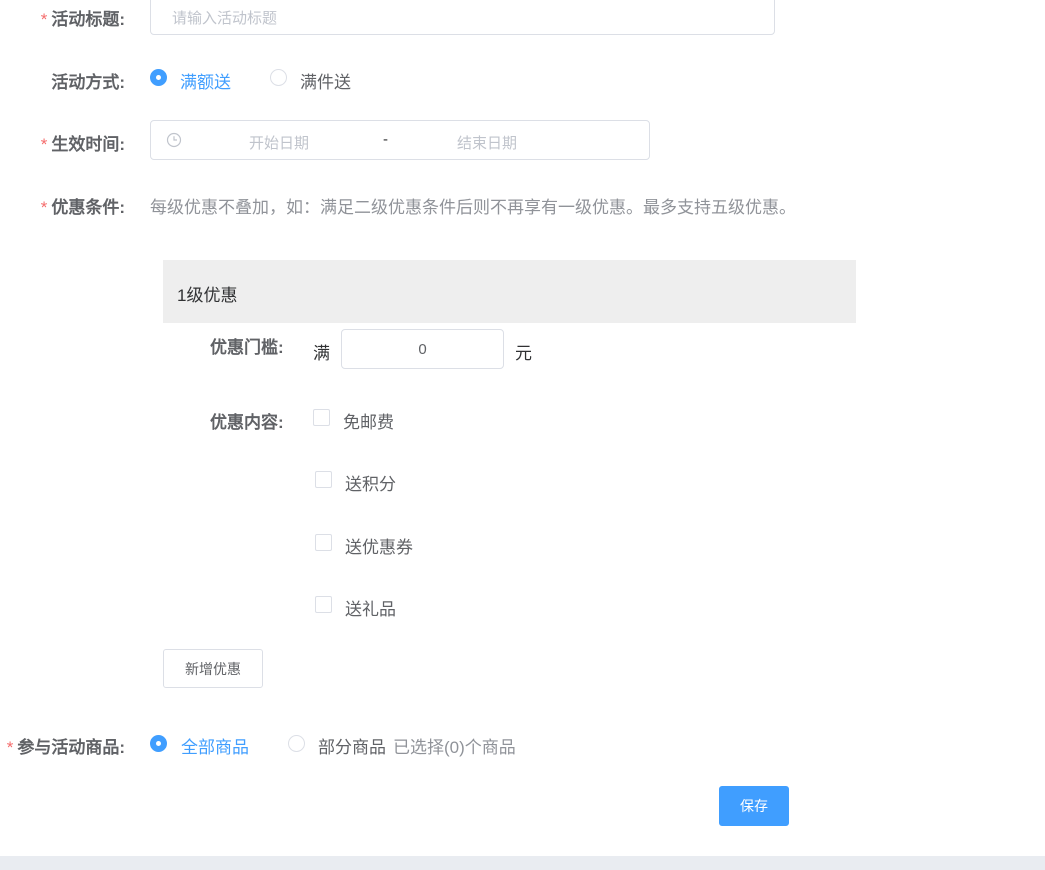  What do you see at coordinates (487, 142) in the screenshot?
I see `end-date-input: 结束日期` at bounding box center [487, 142].